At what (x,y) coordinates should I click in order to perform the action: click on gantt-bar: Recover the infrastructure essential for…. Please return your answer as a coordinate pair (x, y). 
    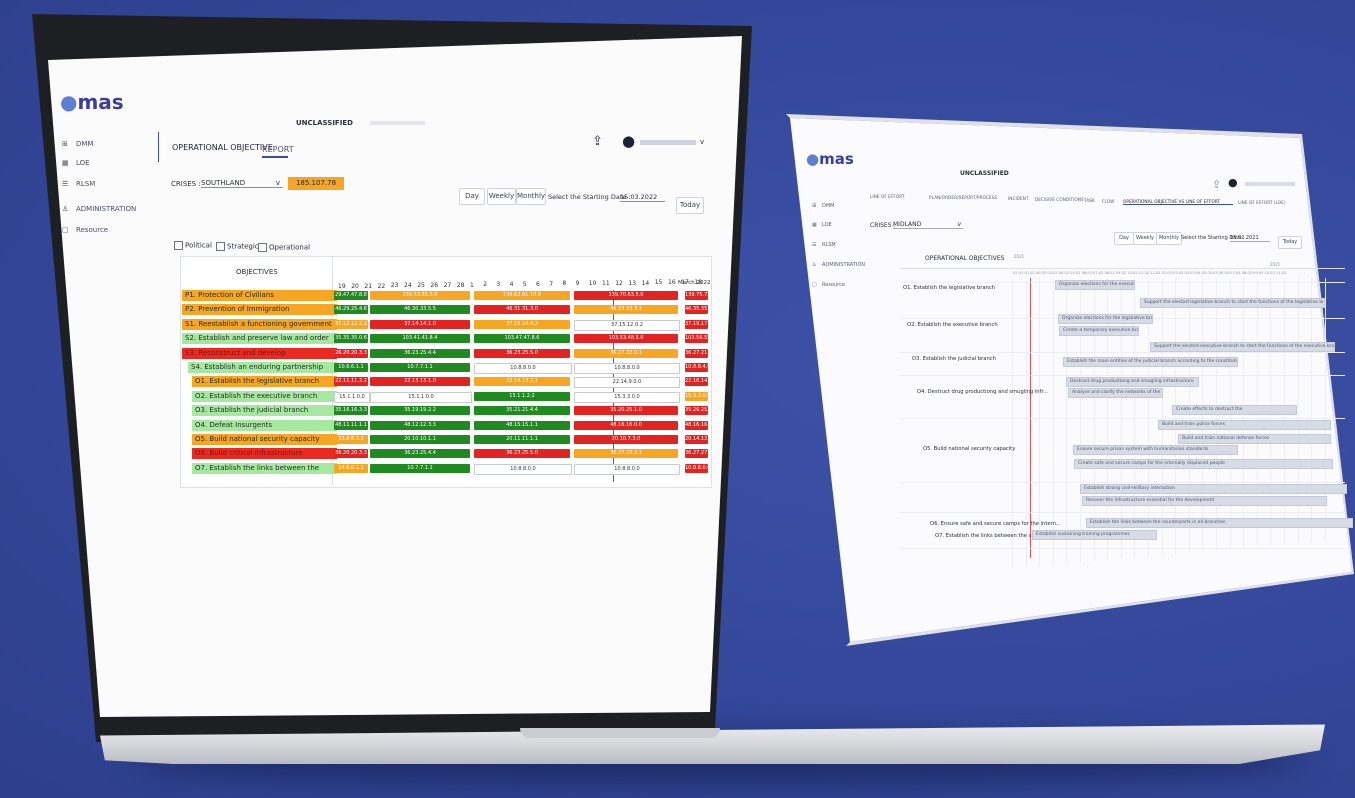
    Looking at the image, I should click on (1204, 501).